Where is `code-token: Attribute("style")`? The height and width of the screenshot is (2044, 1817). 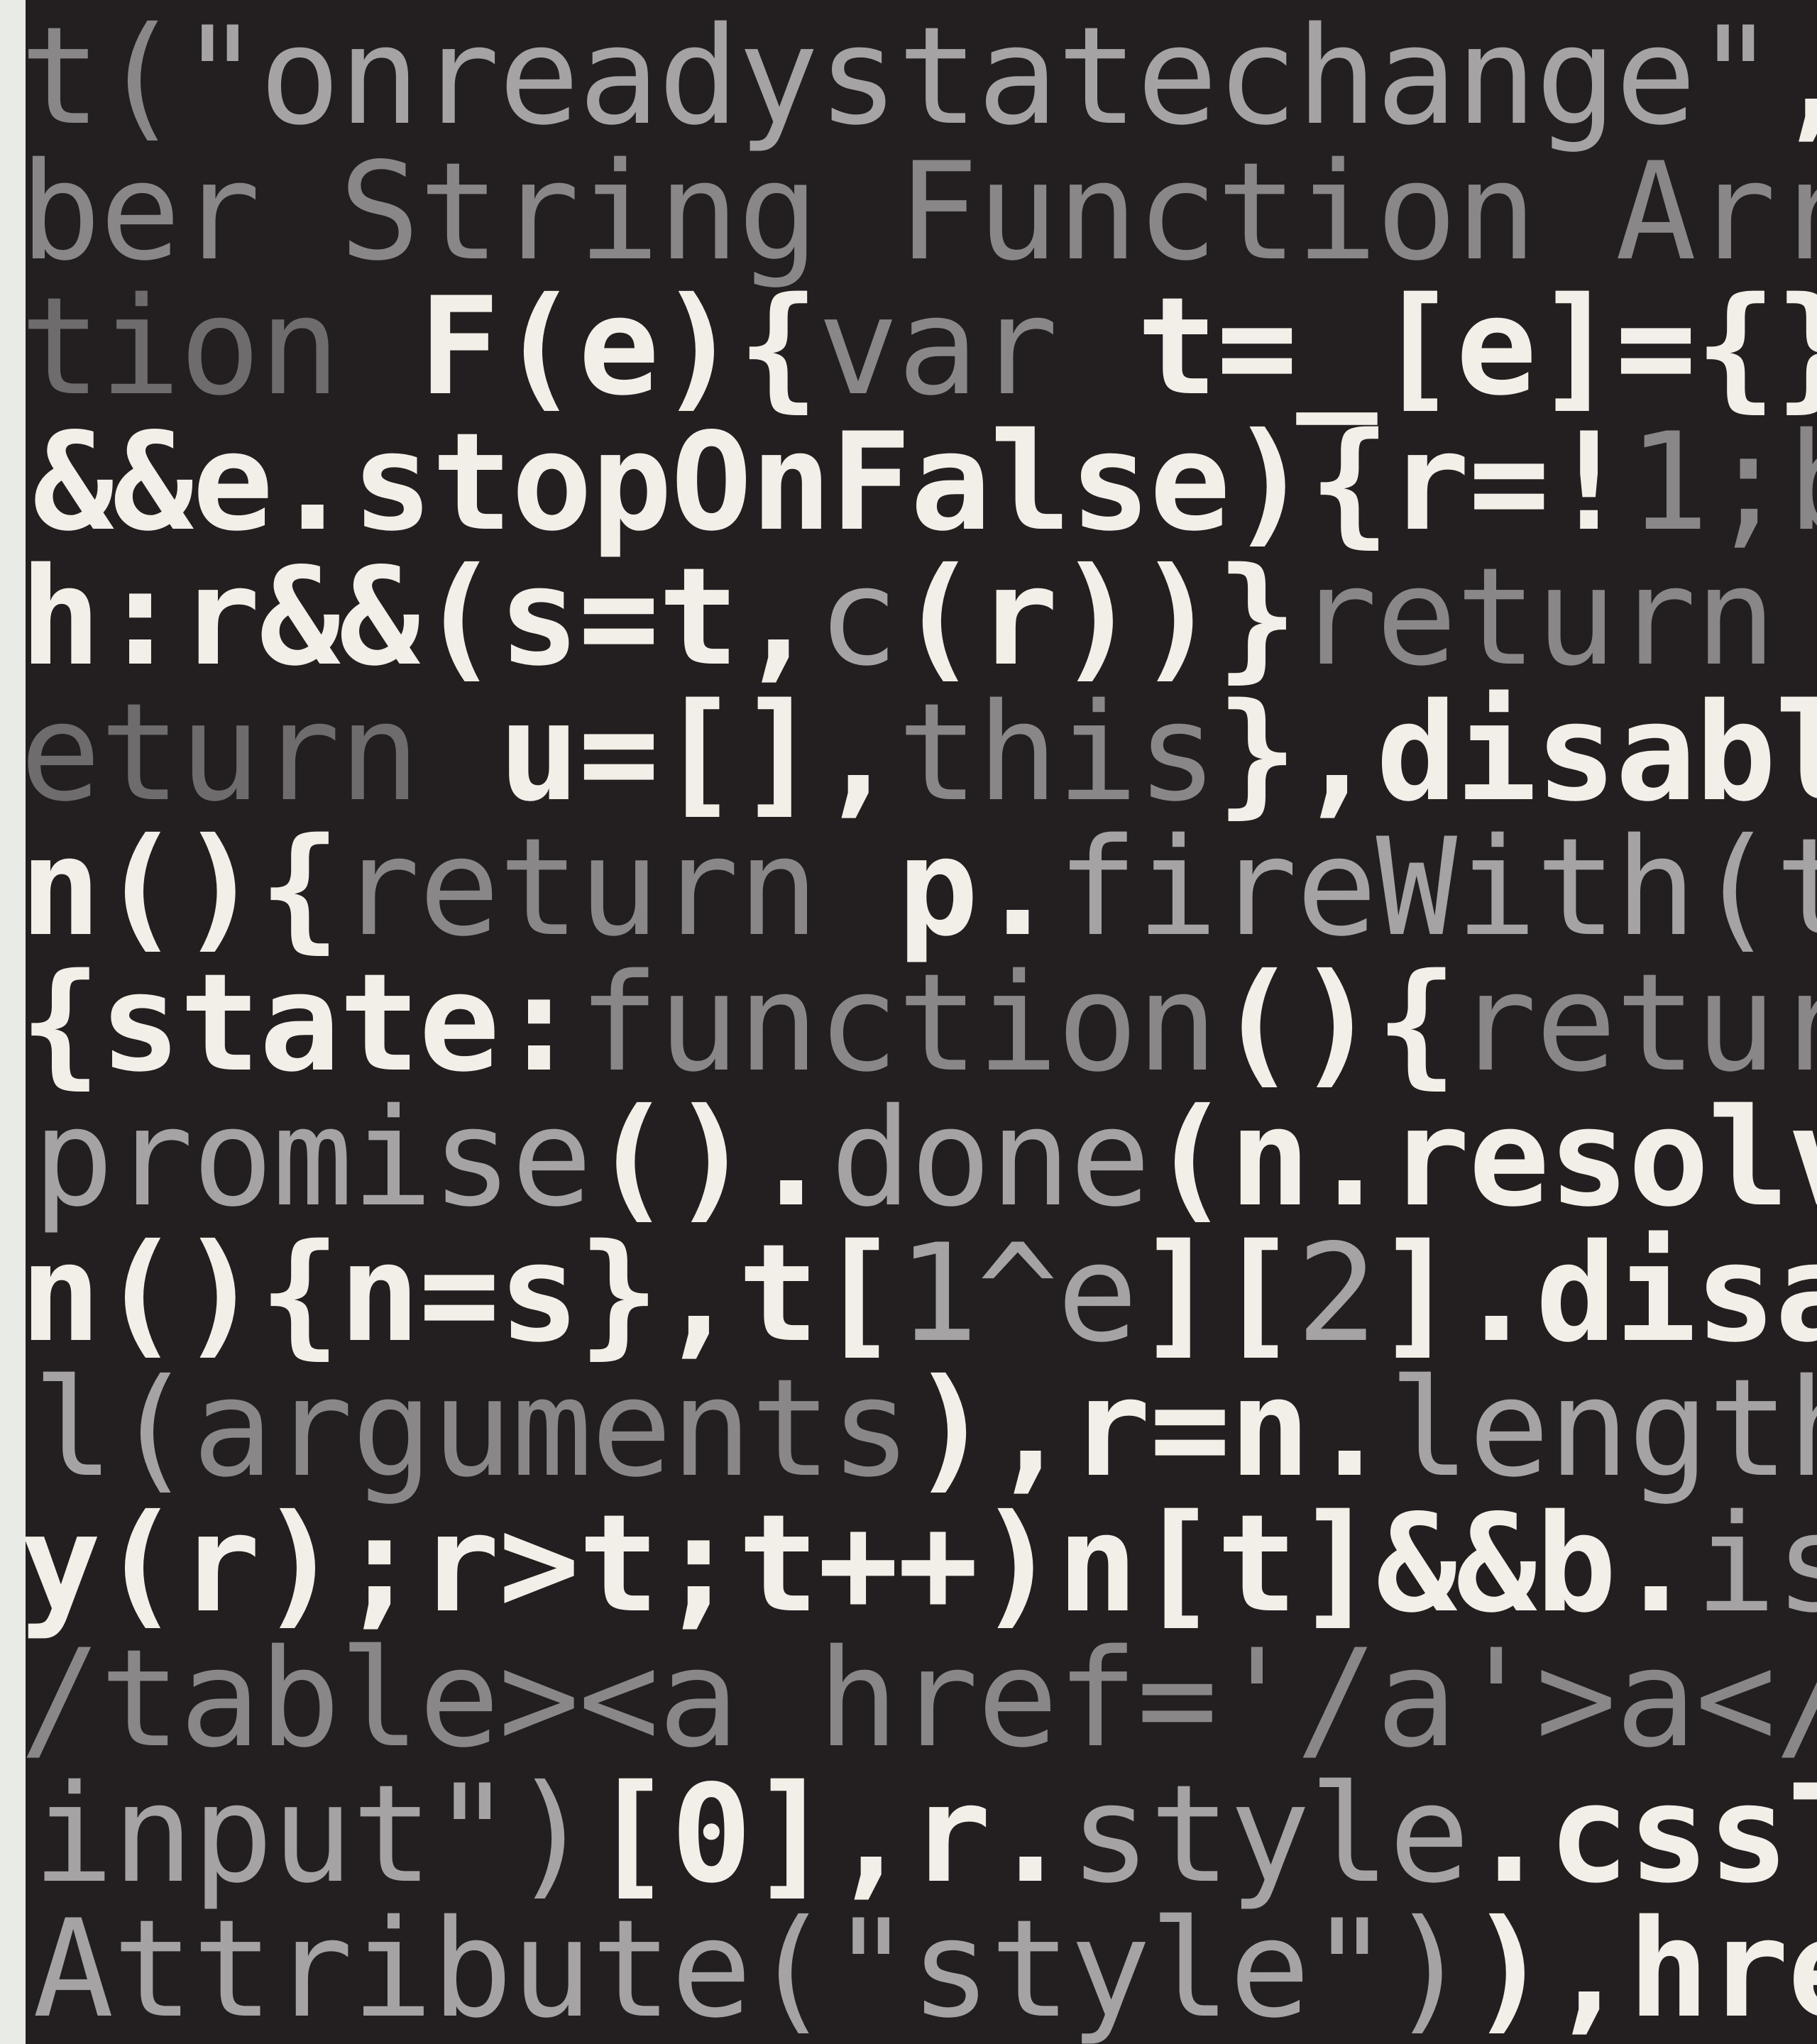 code-token: Attribute("style") is located at coordinates (751, 1967).